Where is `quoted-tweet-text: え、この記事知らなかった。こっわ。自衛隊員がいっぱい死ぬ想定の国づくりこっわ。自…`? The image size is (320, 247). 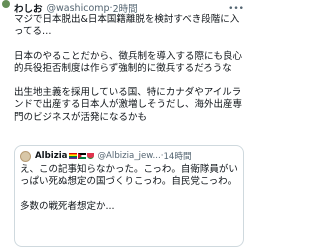 quoted-tweet-text: え、この記事知らなかった。こっわ。自衛隊員がいっぱい死ぬ想定の国づくりこっわ。自… is located at coordinates (129, 188).